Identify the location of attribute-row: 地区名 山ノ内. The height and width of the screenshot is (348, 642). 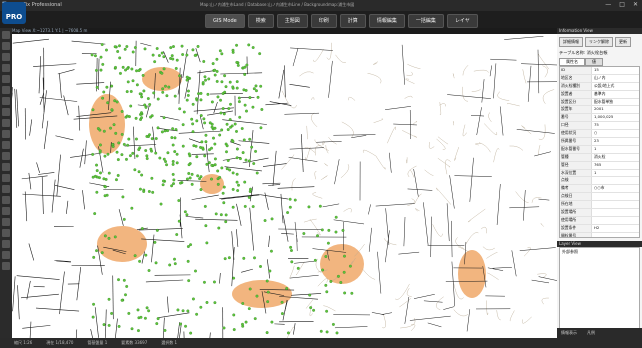
(599, 78).